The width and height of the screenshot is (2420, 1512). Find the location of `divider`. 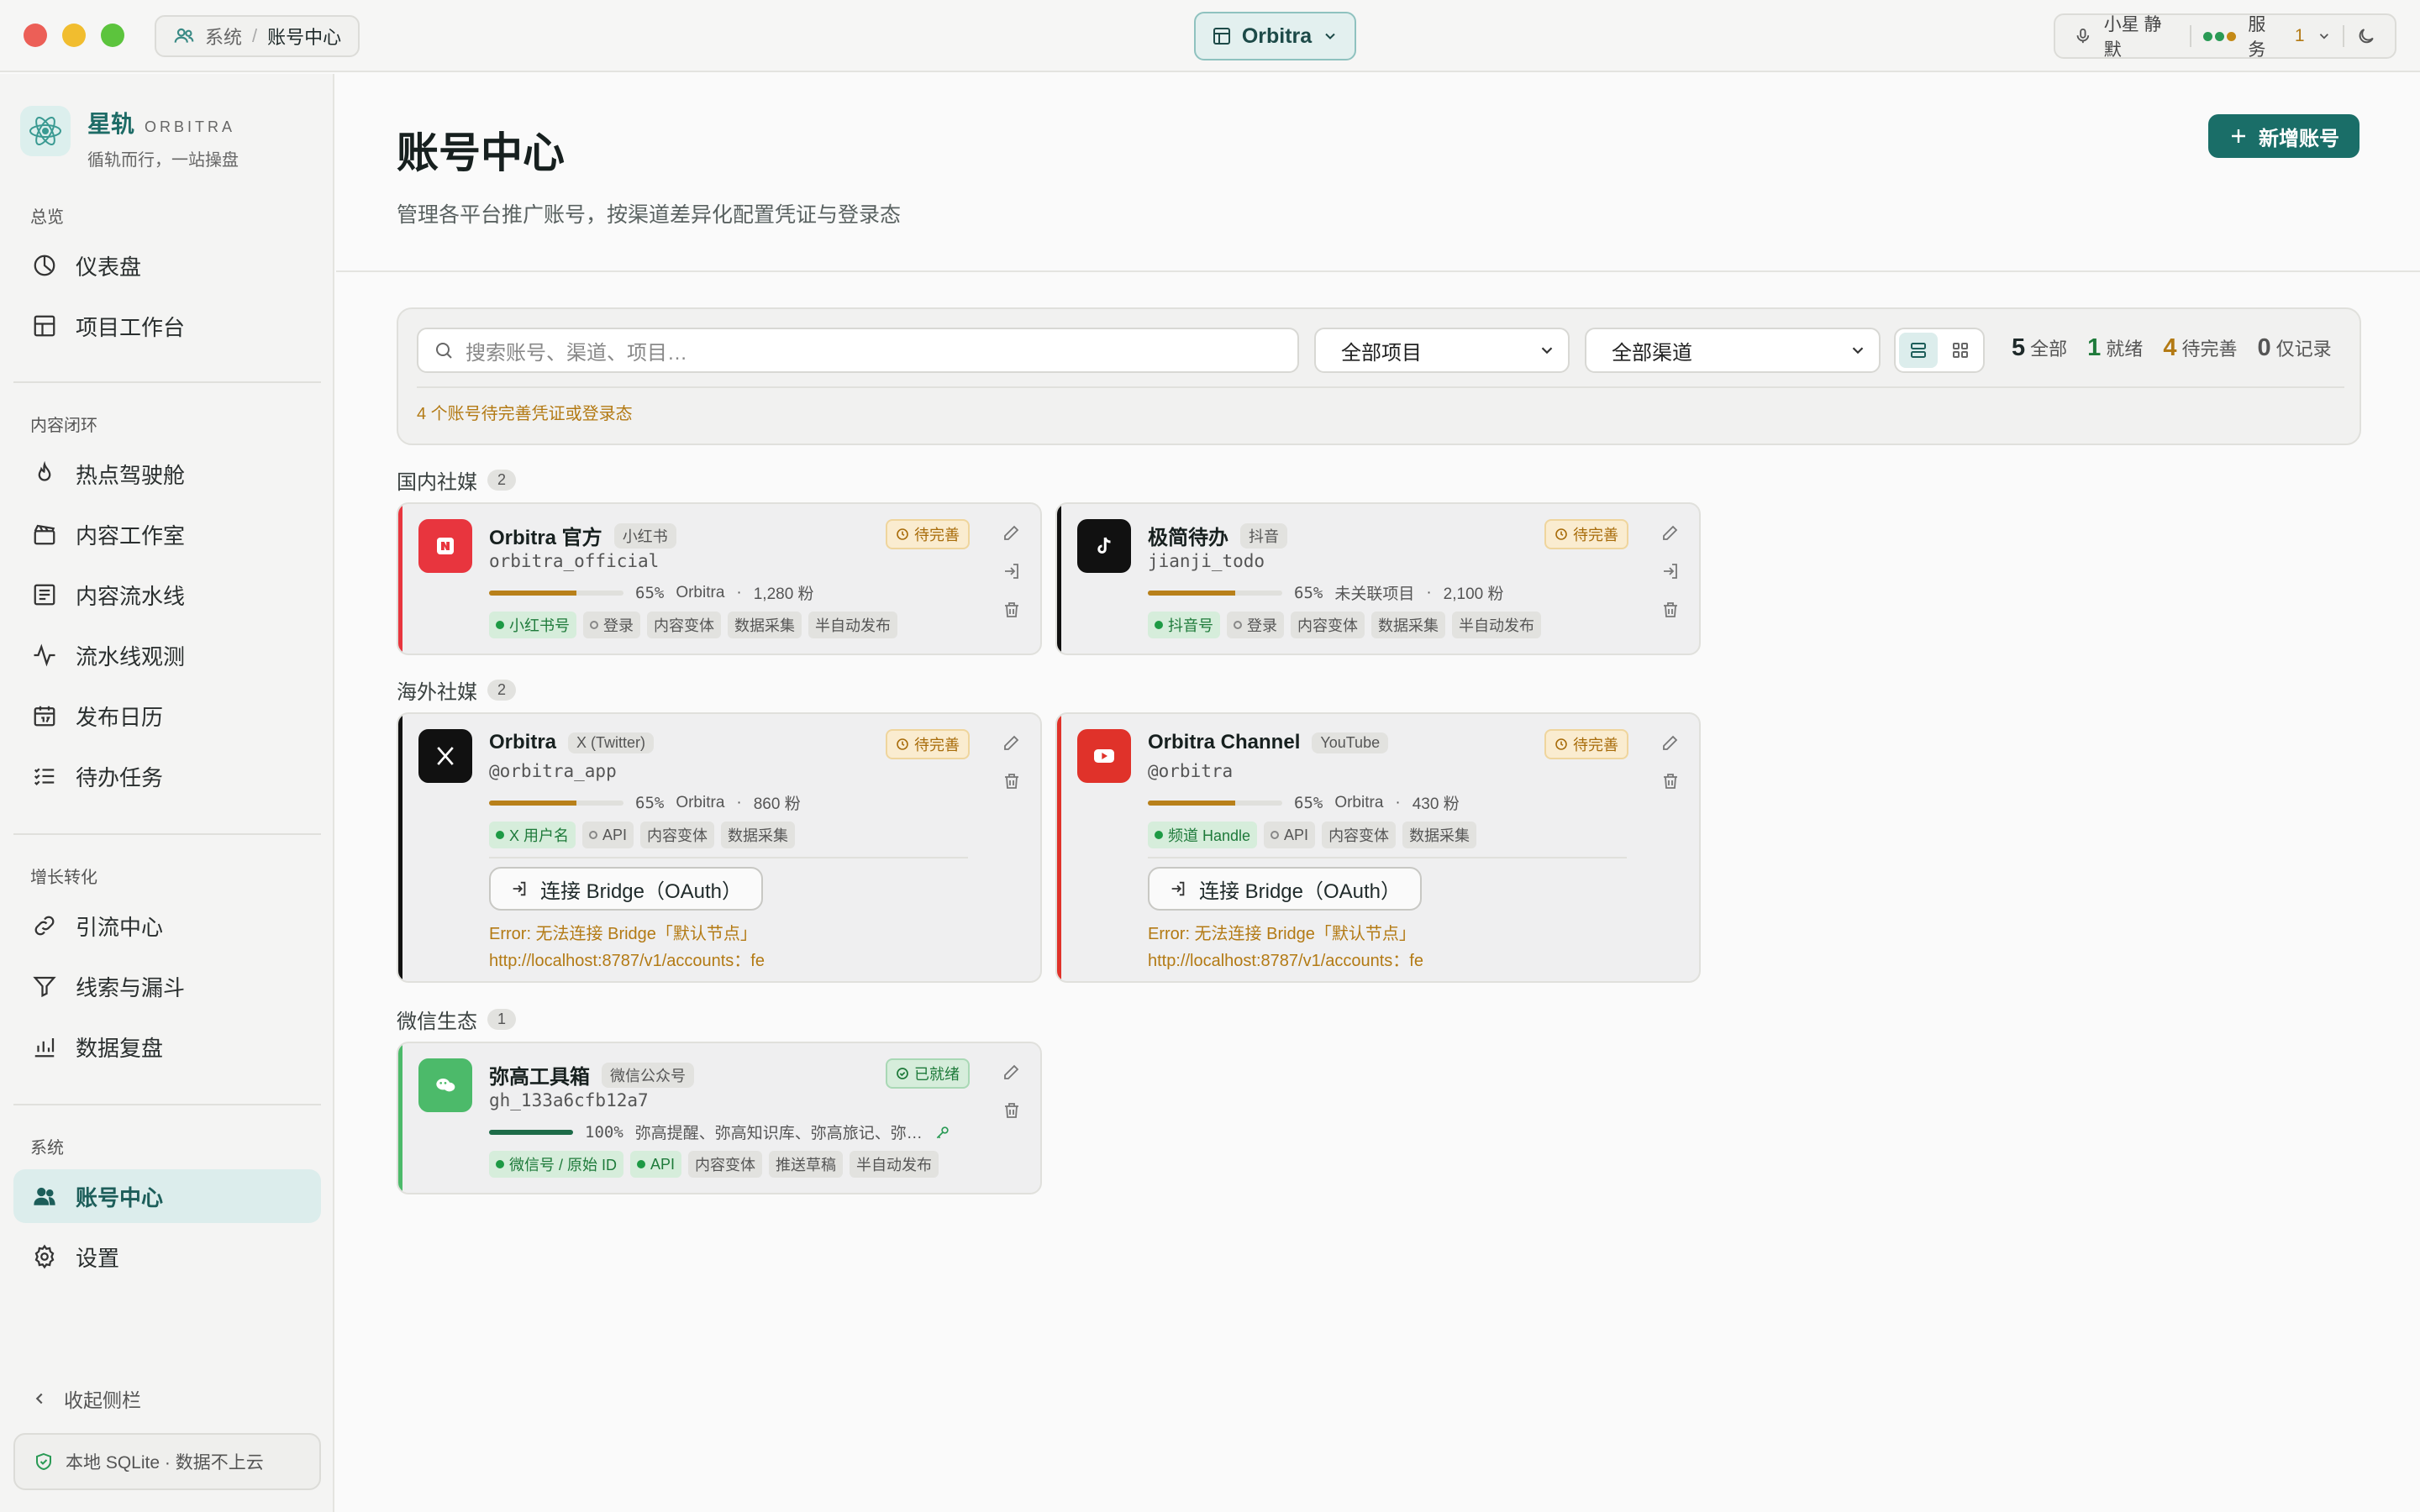

divider is located at coordinates (1380, 387).